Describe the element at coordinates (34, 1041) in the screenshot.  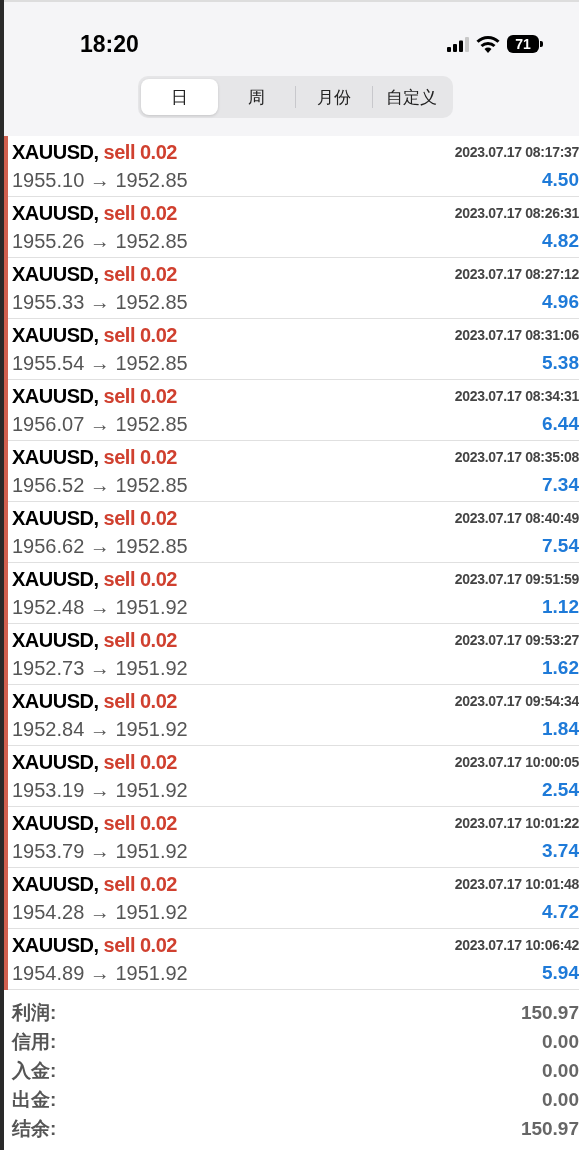
I see `summary-label: 信用:` at that location.